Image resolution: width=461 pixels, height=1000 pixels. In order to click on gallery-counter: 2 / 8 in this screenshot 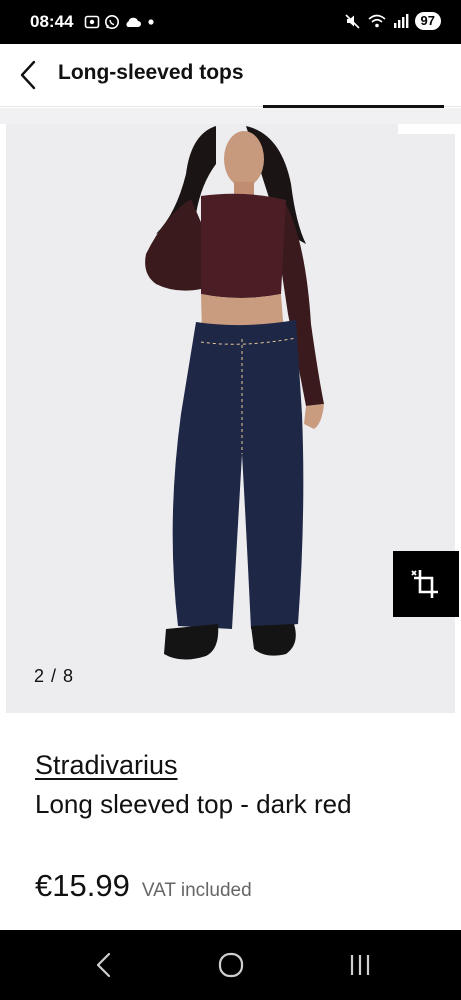, I will do `click(54, 676)`.